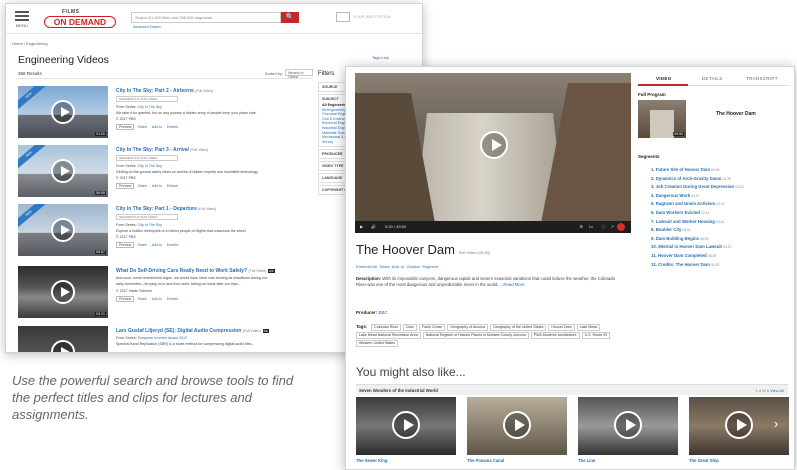  I want to click on tag: U.S. Route 93, so click(596, 335).